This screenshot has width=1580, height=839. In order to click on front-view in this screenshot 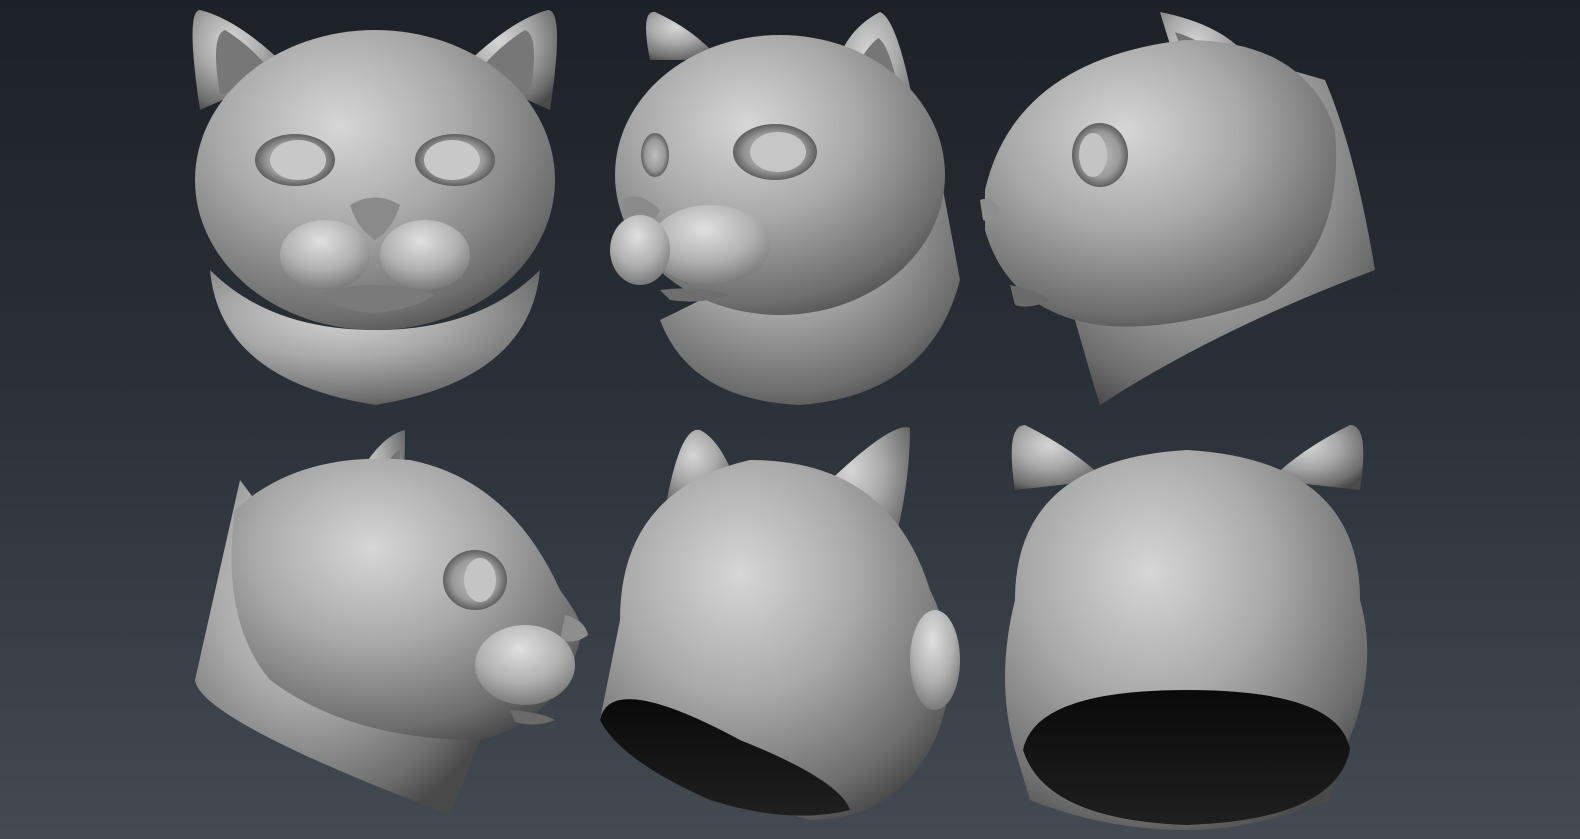, I will do `click(375, 207)`.